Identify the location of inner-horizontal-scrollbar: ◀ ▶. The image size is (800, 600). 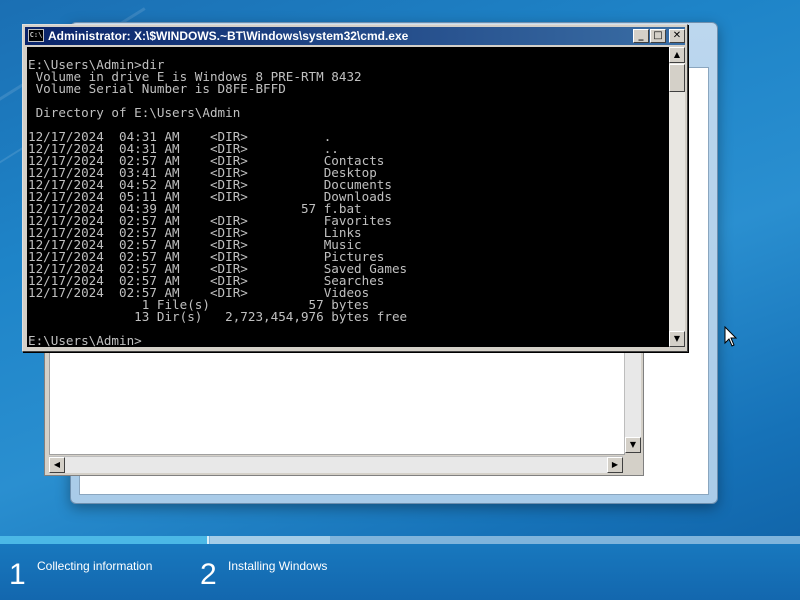
(336, 464).